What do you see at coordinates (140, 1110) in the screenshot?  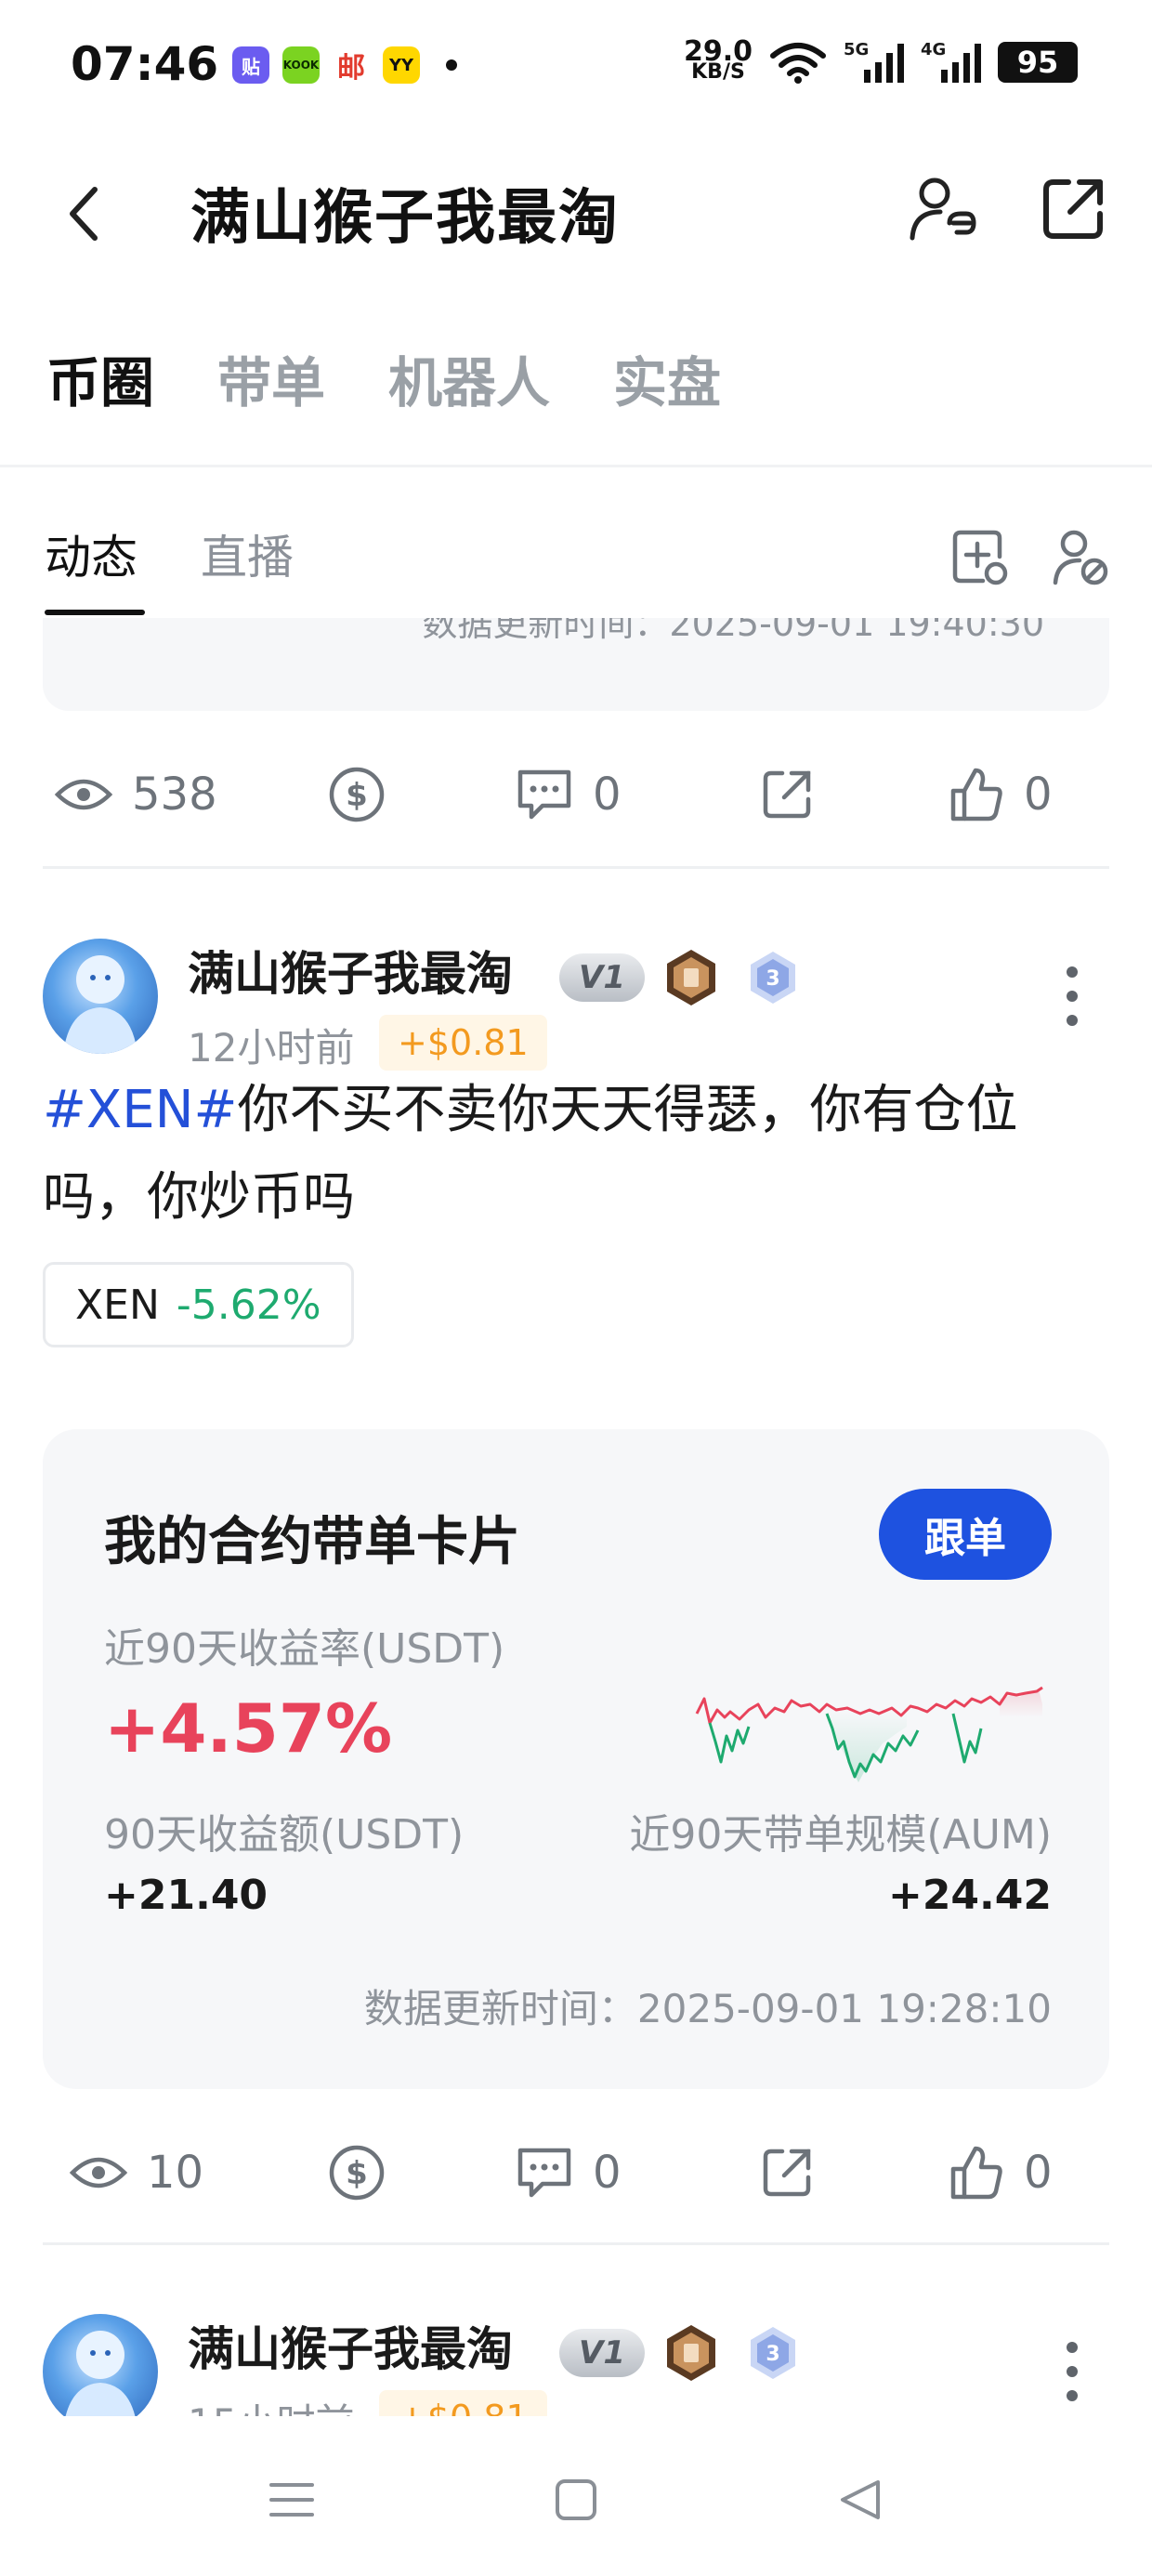 I see `post-hashtag: #XEN#` at bounding box center [140, 1110].